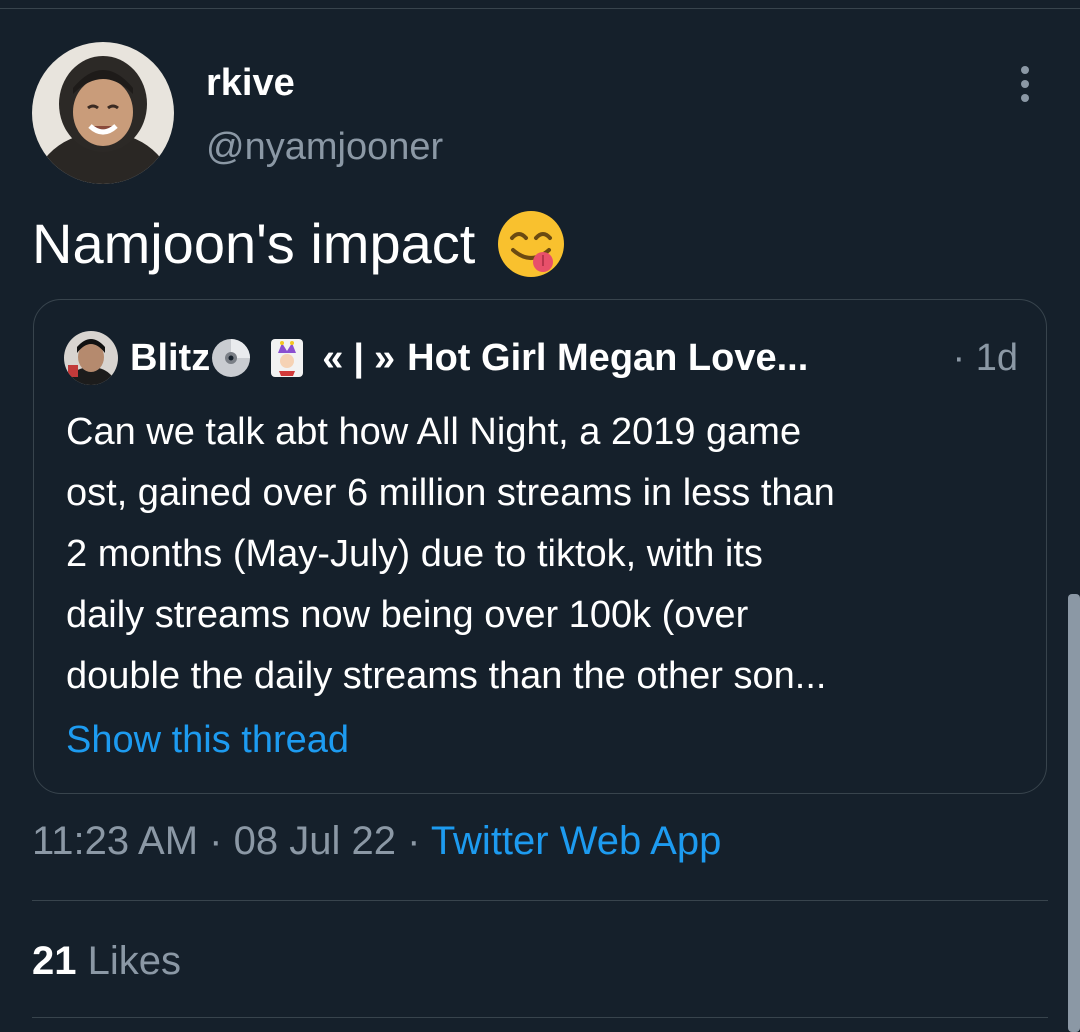 The width and height of the screenshot is (1080, 1032). I want to click on joker-card-emoji, so click(287, 358).